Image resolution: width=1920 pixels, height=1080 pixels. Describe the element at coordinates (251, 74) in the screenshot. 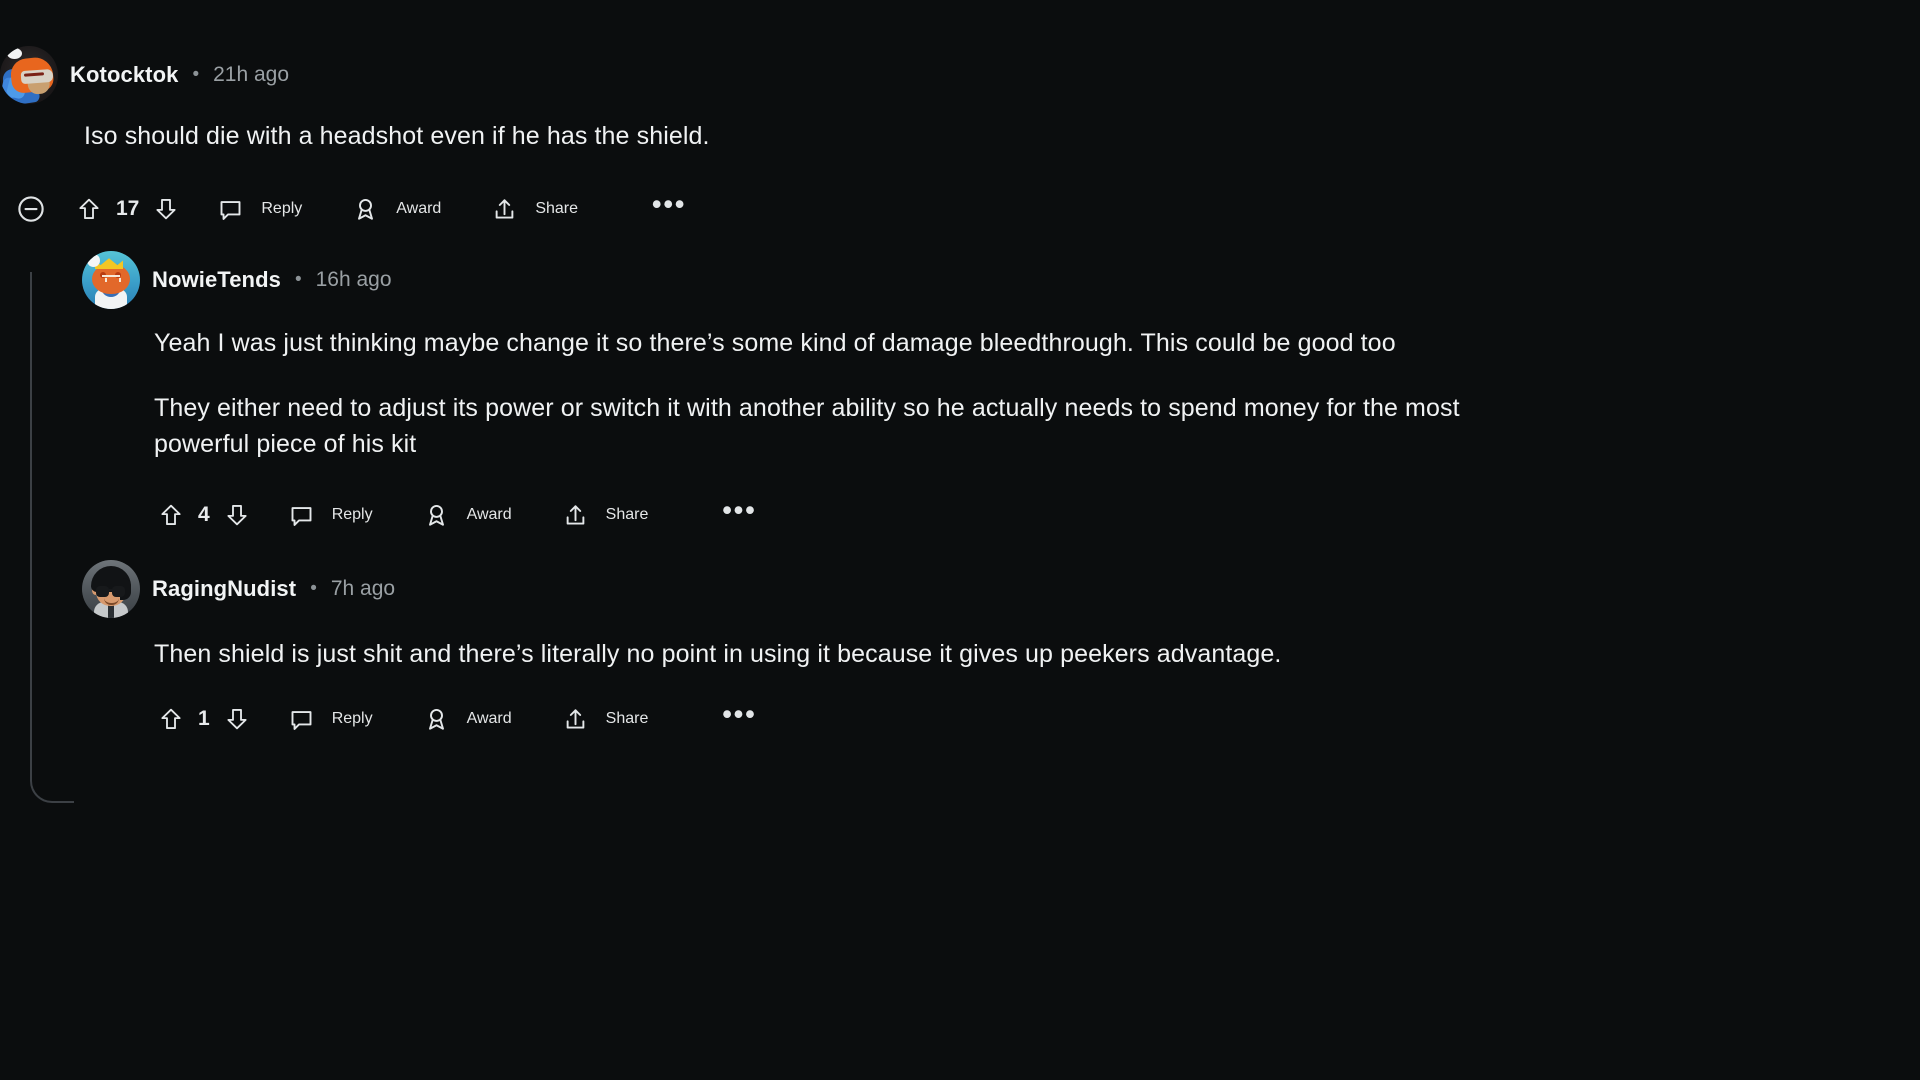

I see `timestamp: 21h ago` at that location.